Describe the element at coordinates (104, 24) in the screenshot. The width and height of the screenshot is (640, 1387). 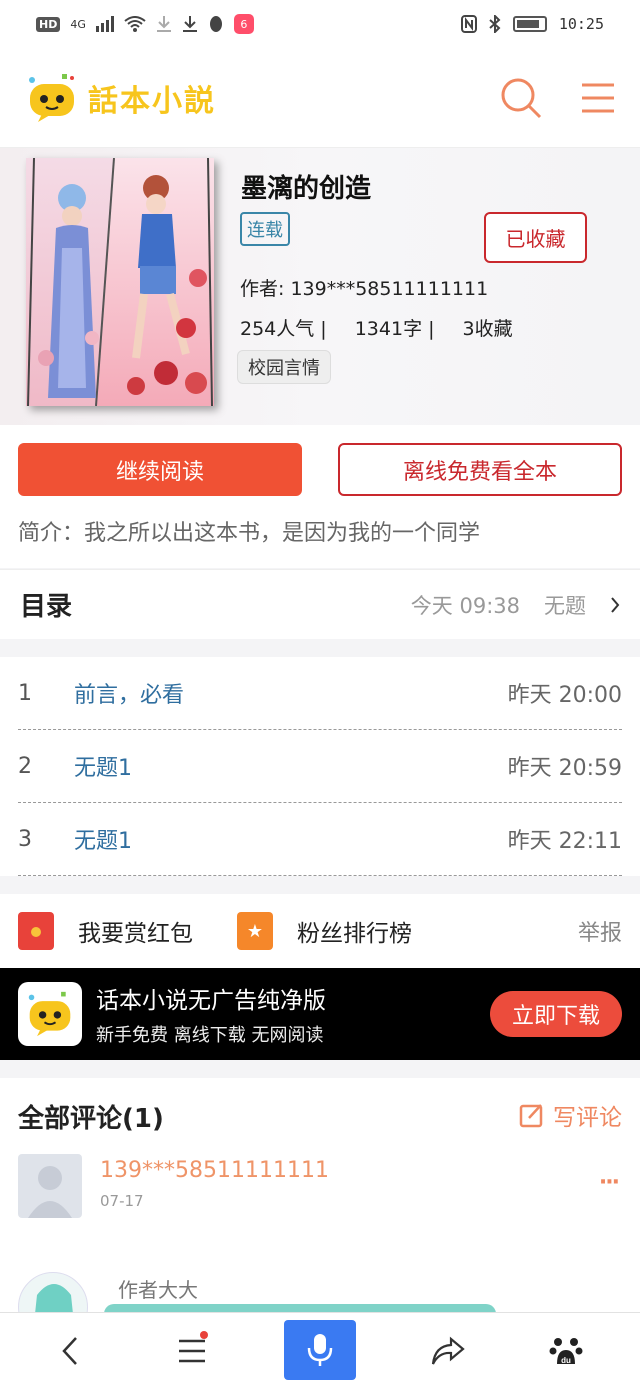
I see `signal-icon` at that location.